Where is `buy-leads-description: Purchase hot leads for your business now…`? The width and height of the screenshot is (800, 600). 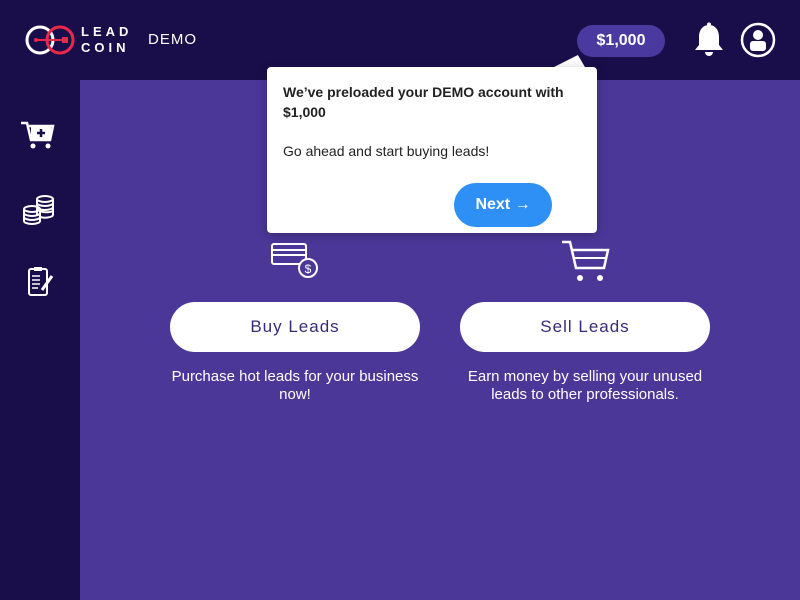
buy-leads-description: Purchase hot leads for your business now… is located at coordinates (295, 385).